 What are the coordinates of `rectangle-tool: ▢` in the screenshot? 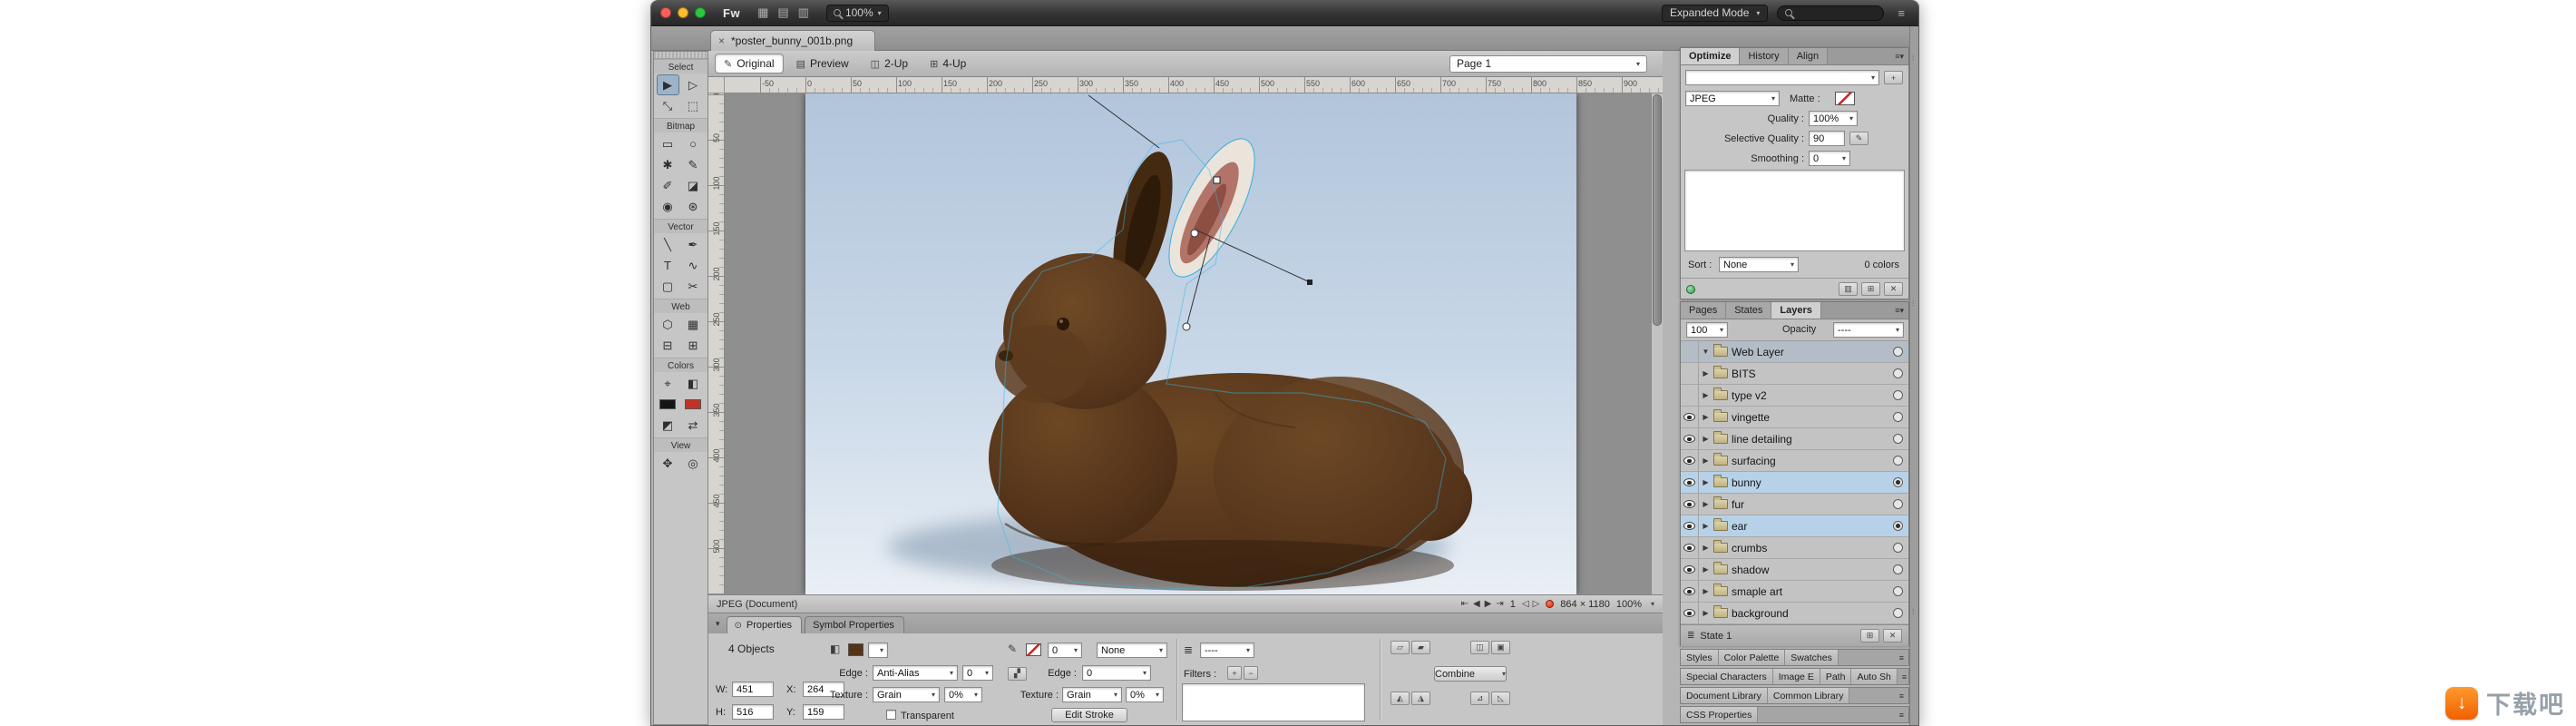 It's located at (668, 286).